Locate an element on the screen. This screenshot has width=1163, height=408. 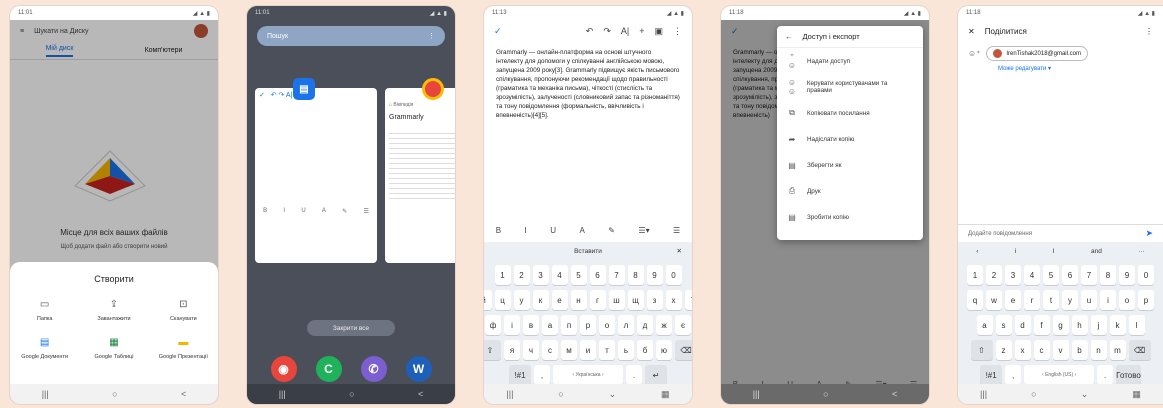
key: b is located at coordinates (1079, 350).